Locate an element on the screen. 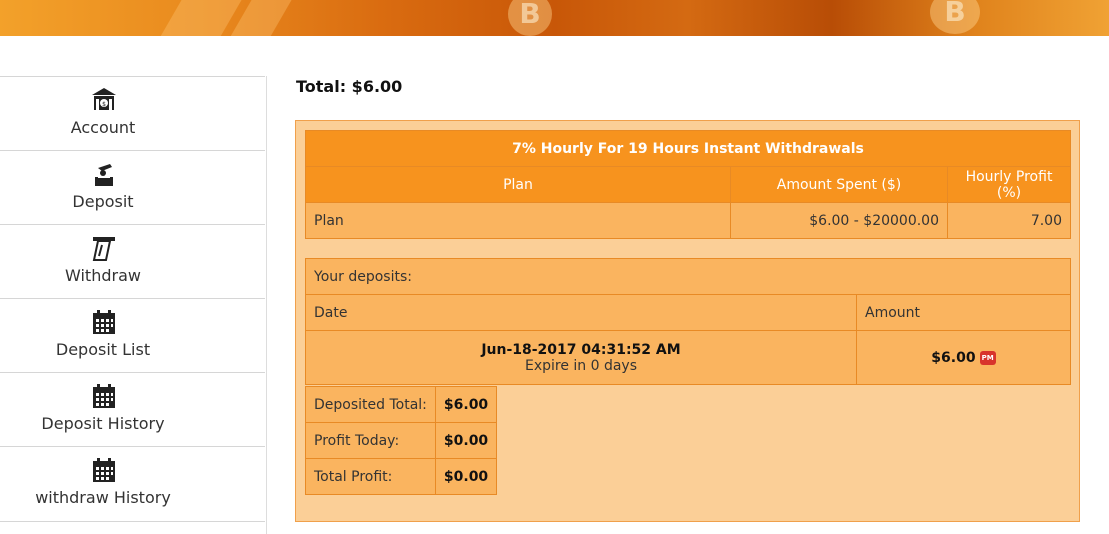  withdraw-atm-icon is located at coordinates (103, 249).